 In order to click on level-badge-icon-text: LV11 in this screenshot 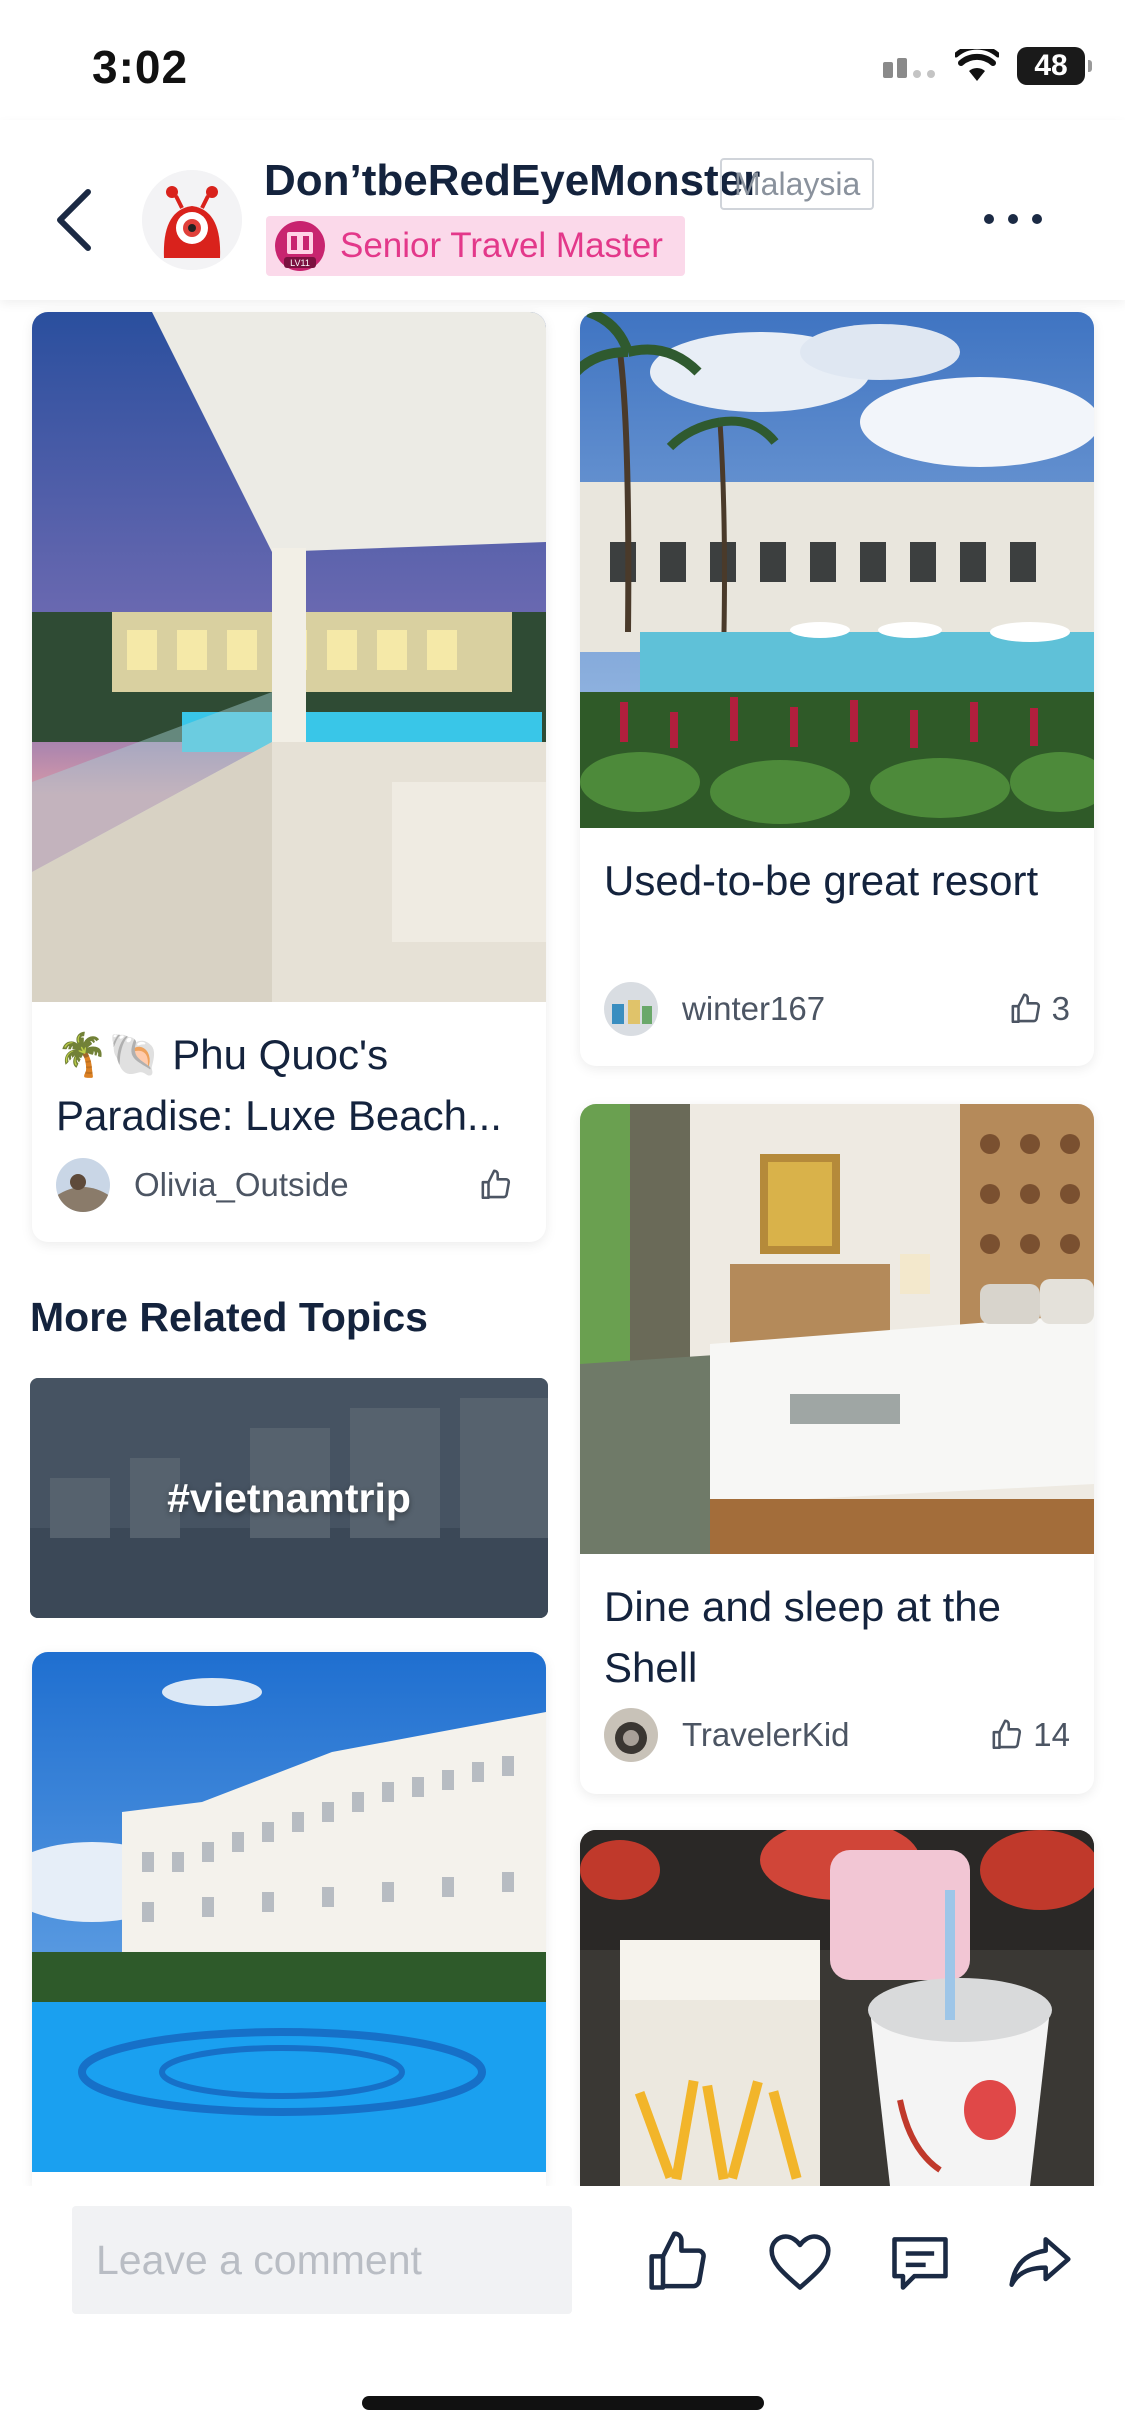, I will do `click(300, 263)`.